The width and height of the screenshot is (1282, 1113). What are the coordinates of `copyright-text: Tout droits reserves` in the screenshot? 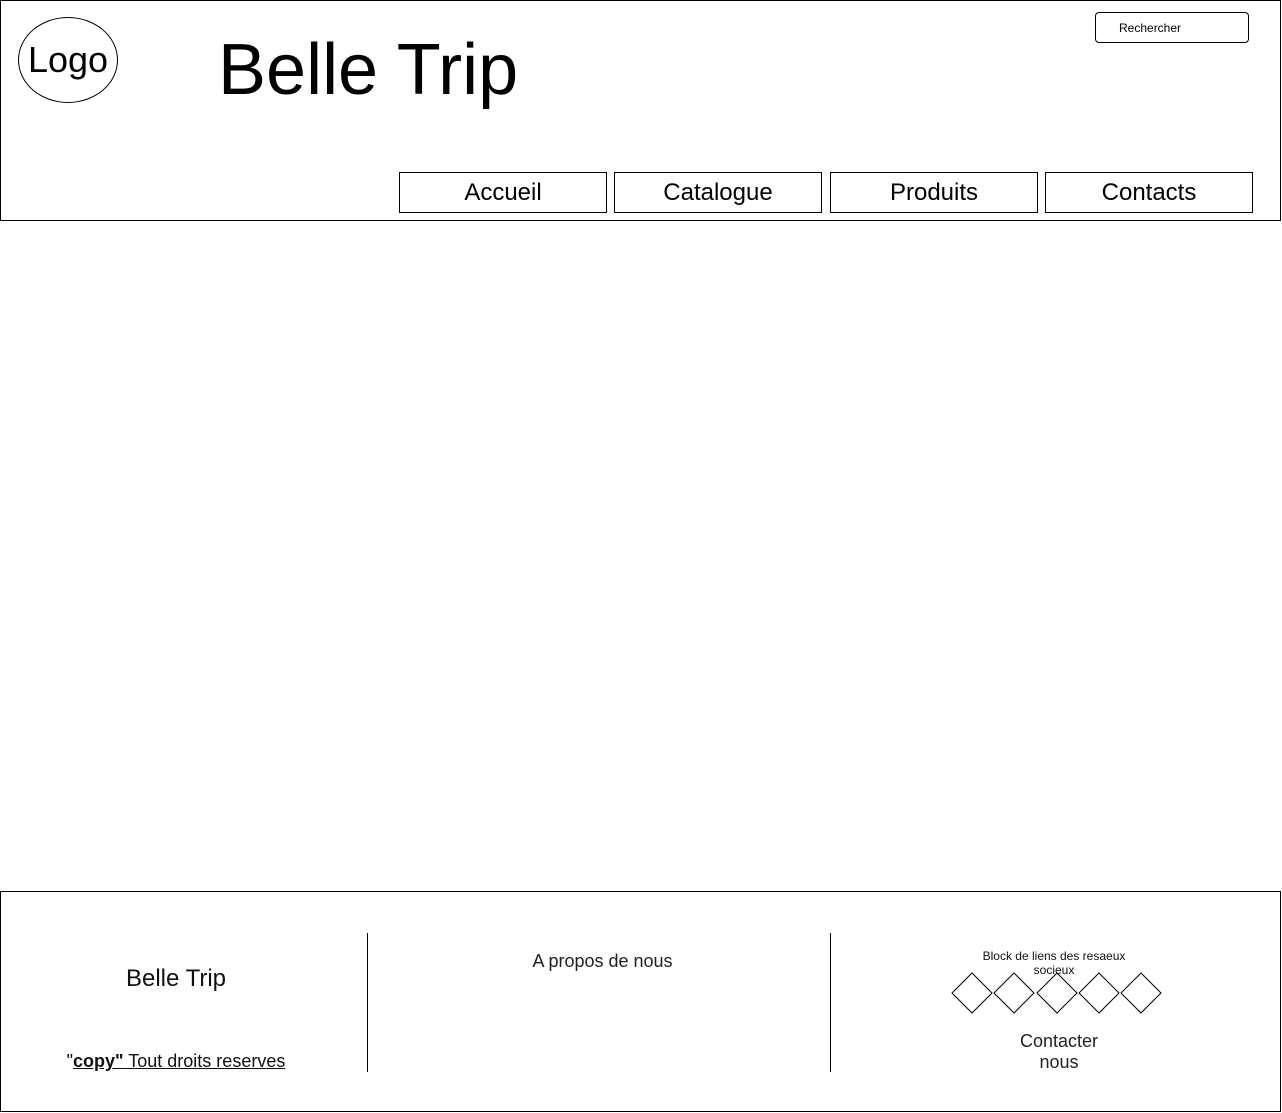 It's located at (204, 1061).